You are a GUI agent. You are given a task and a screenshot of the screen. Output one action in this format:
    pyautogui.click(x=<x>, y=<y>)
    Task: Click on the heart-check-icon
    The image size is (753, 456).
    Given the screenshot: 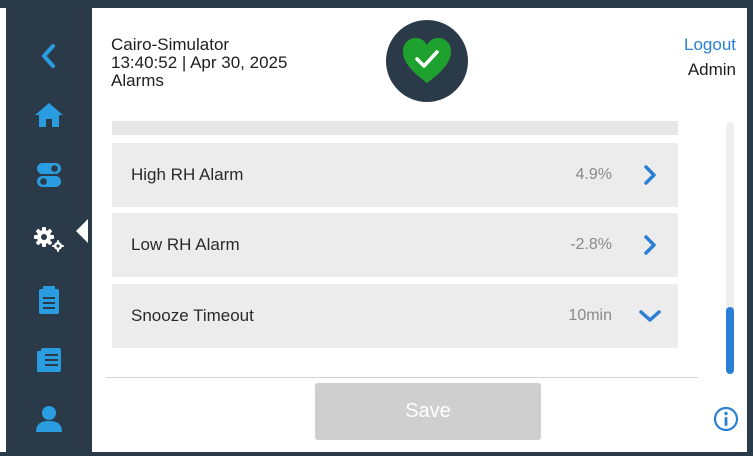 What is the action you would take?
    pyautogui.click(x=427, y=60)
    